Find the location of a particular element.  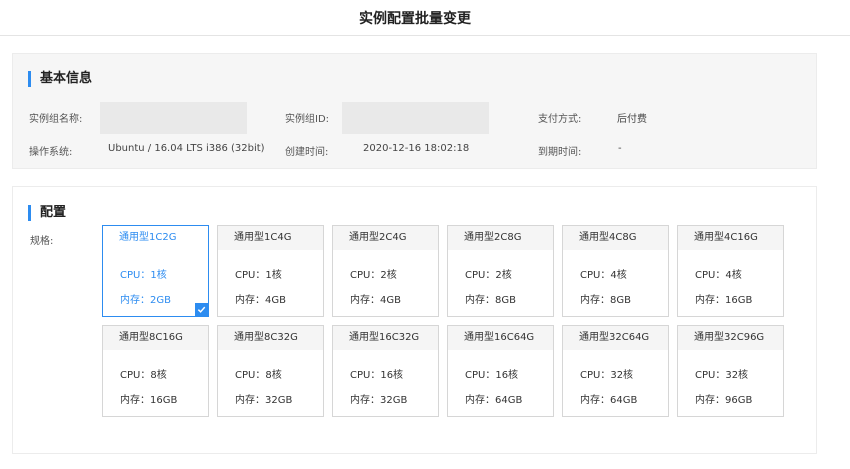

spec-card-name: 通用型16C64G is located at coordinates (500, 338).